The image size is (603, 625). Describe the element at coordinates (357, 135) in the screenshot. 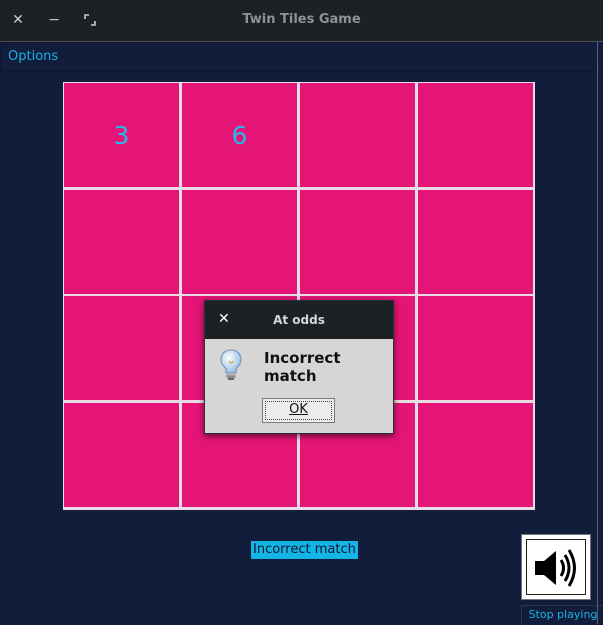

I see `tile-r1-c3` at that location.